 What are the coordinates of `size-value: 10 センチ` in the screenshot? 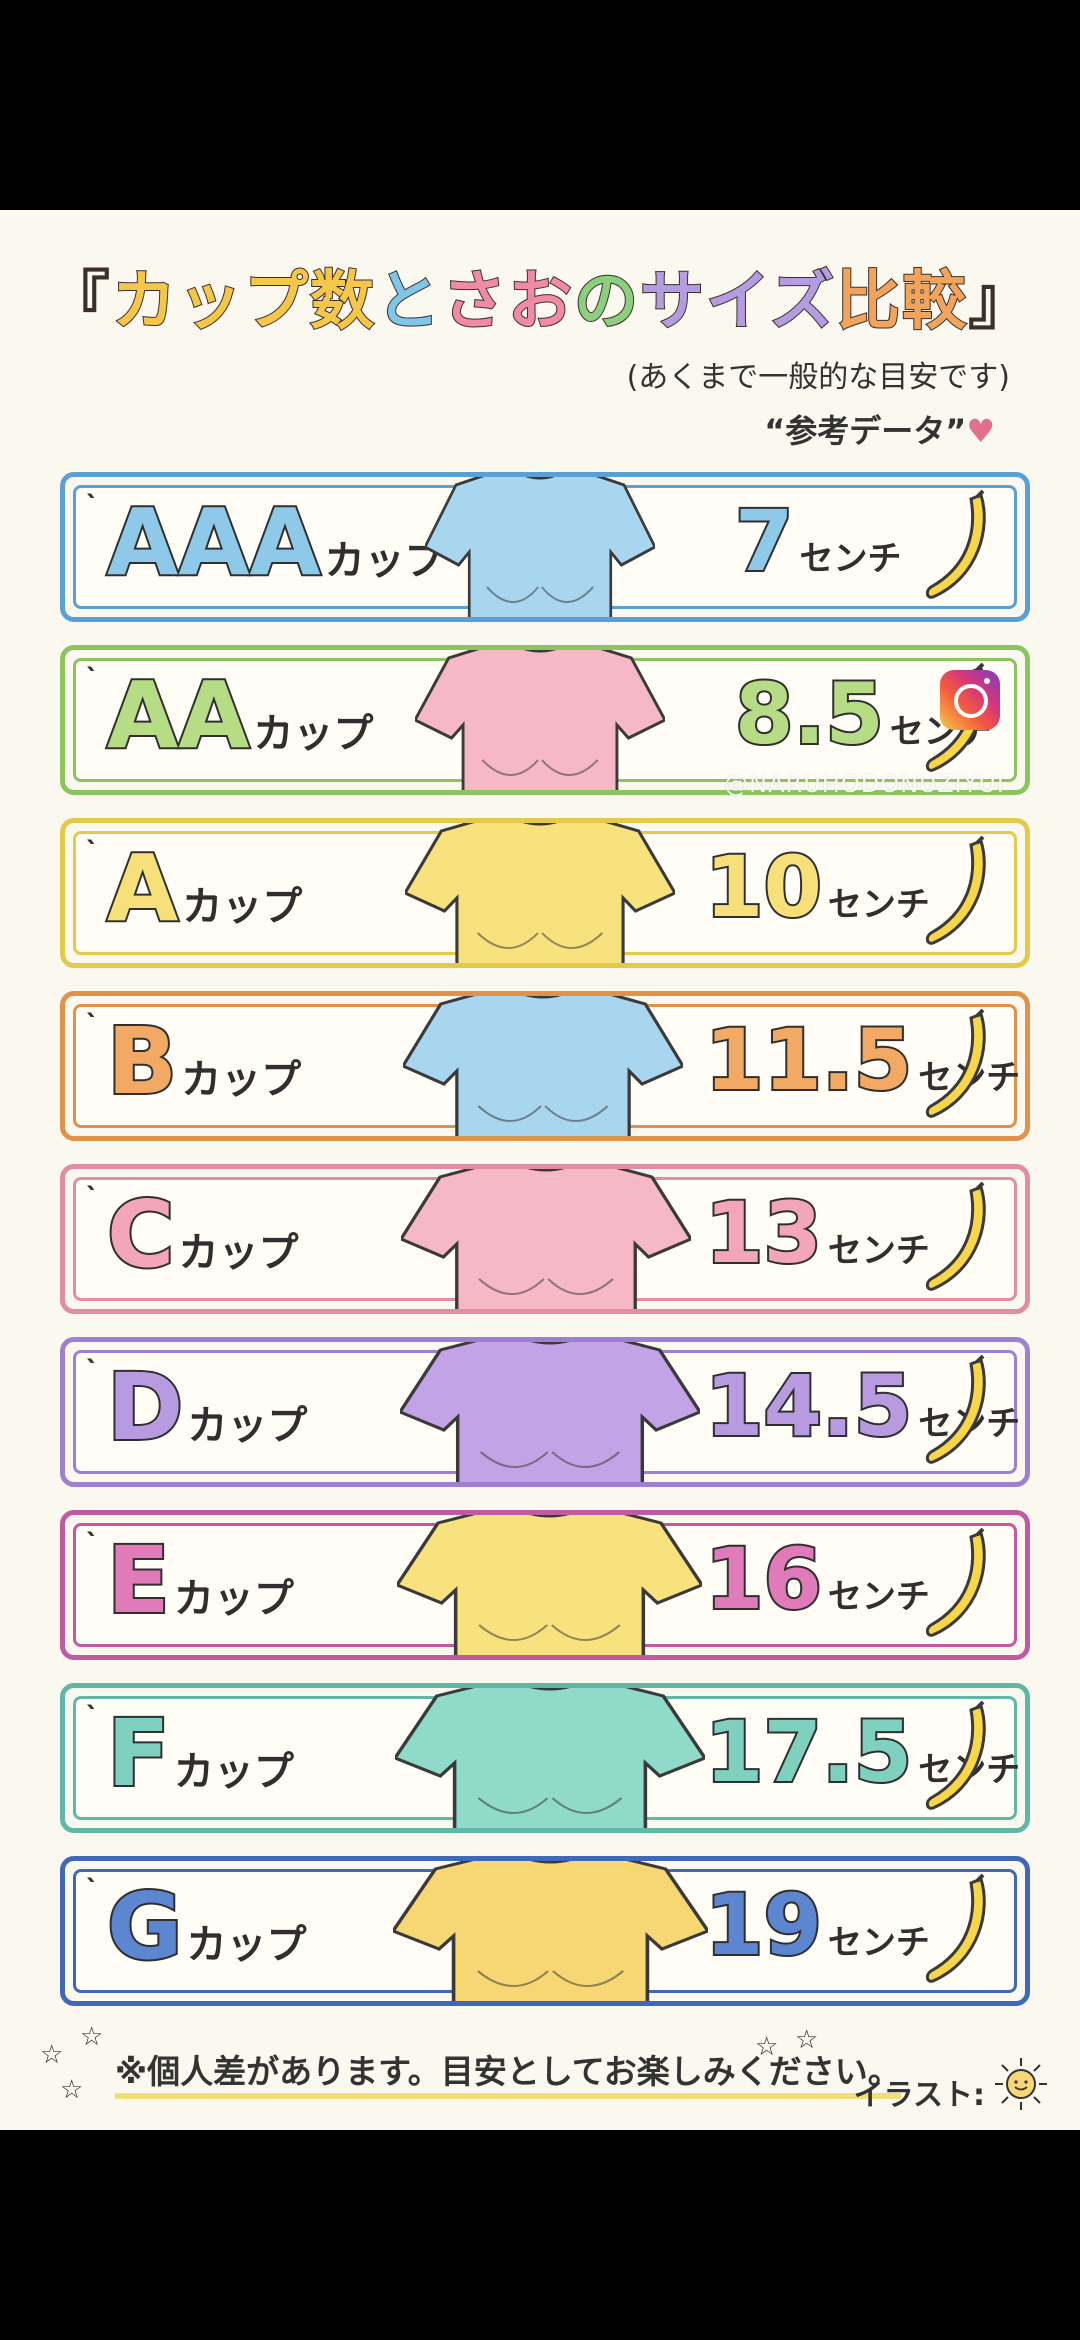 It's located at (816, 887).